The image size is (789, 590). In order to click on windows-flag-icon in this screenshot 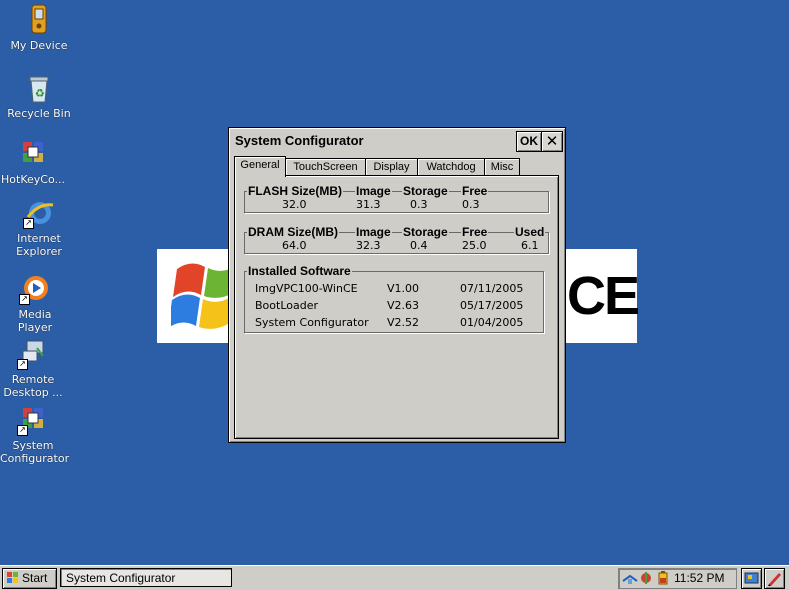, I will do `click(12, 577)`.